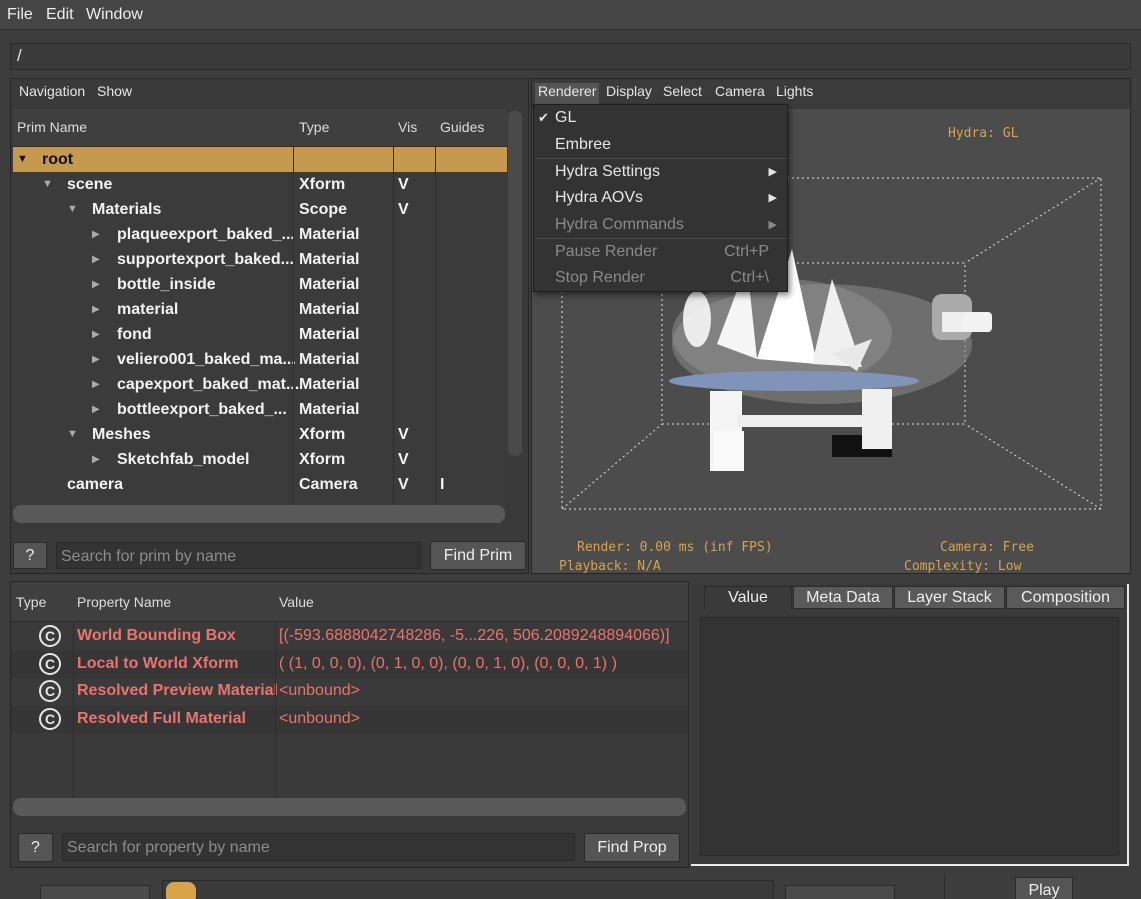 This screenshot has height=899, width=1141. Describe the element at coordinates (660, 279) in the screenshot. I see `renderer-menu-item: Stop Render Ctrl+\` at that location.